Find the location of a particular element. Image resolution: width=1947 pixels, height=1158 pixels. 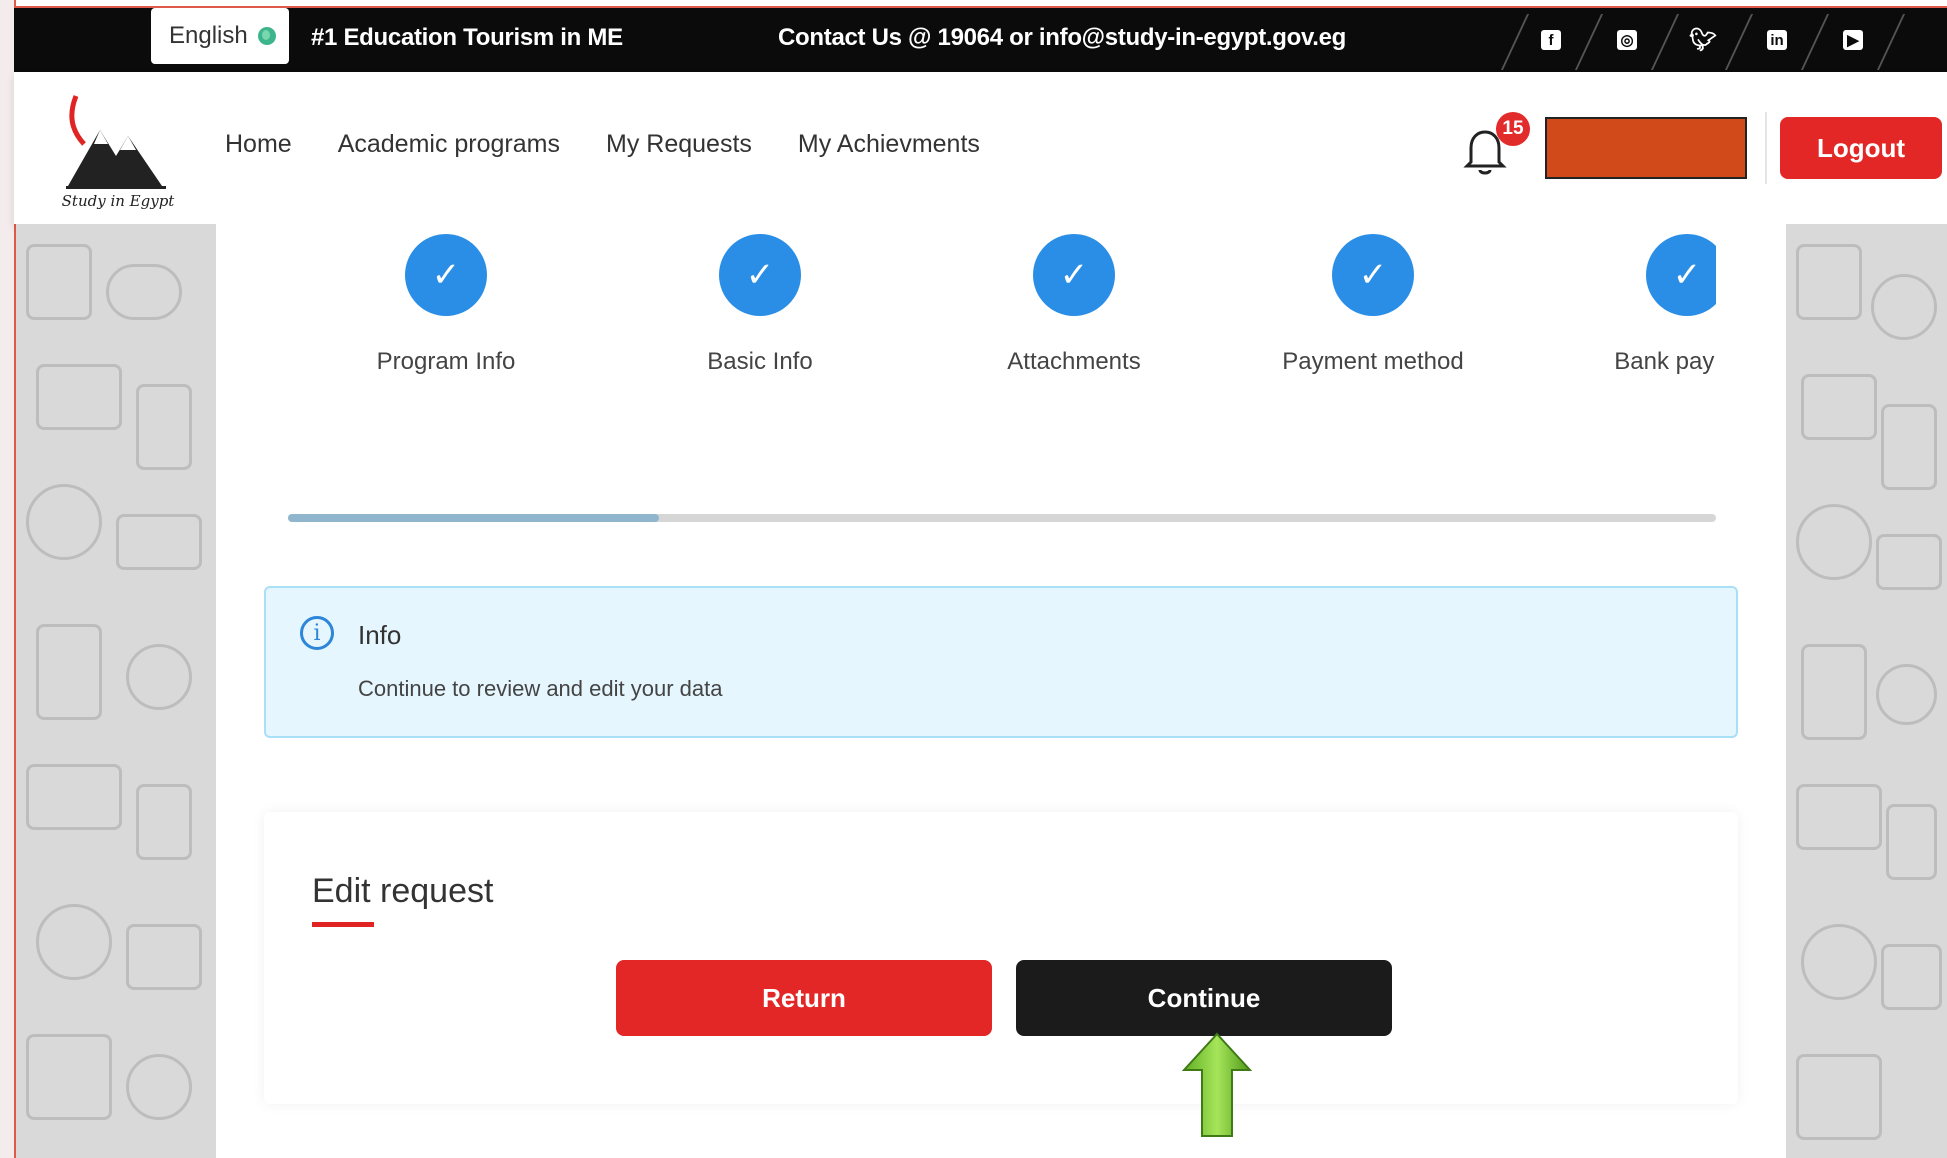

instagram-link: ◎ is located at coordinates (1627, 40).